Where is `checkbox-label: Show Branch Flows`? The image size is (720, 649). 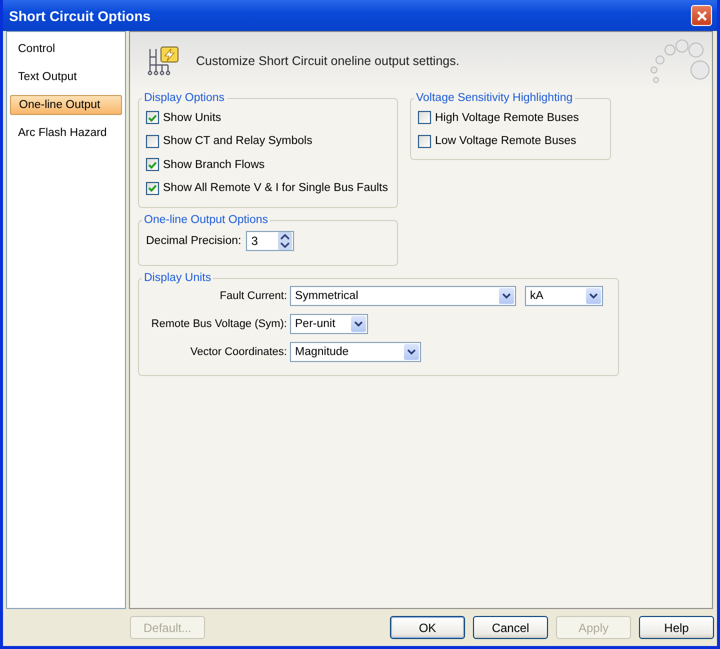
checkbox-label: Show Branch Flows is located at coordinates (214, 164).